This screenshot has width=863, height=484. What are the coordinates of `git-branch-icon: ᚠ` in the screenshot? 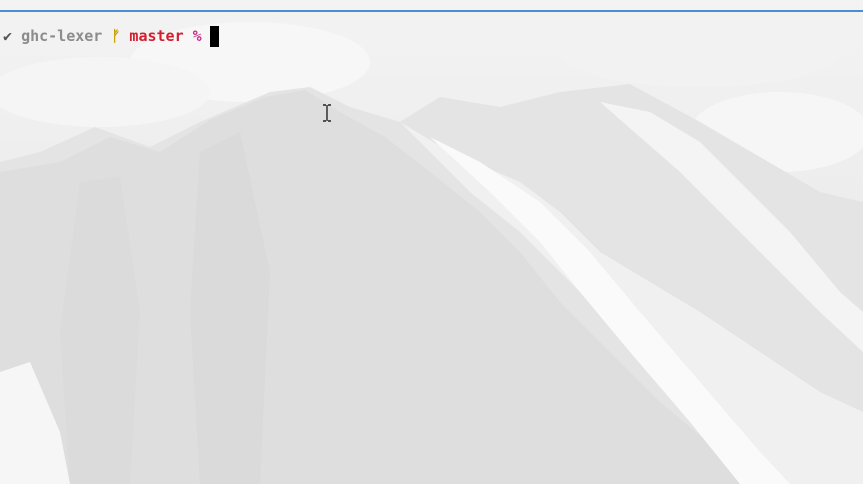 It's located at (116, 36).